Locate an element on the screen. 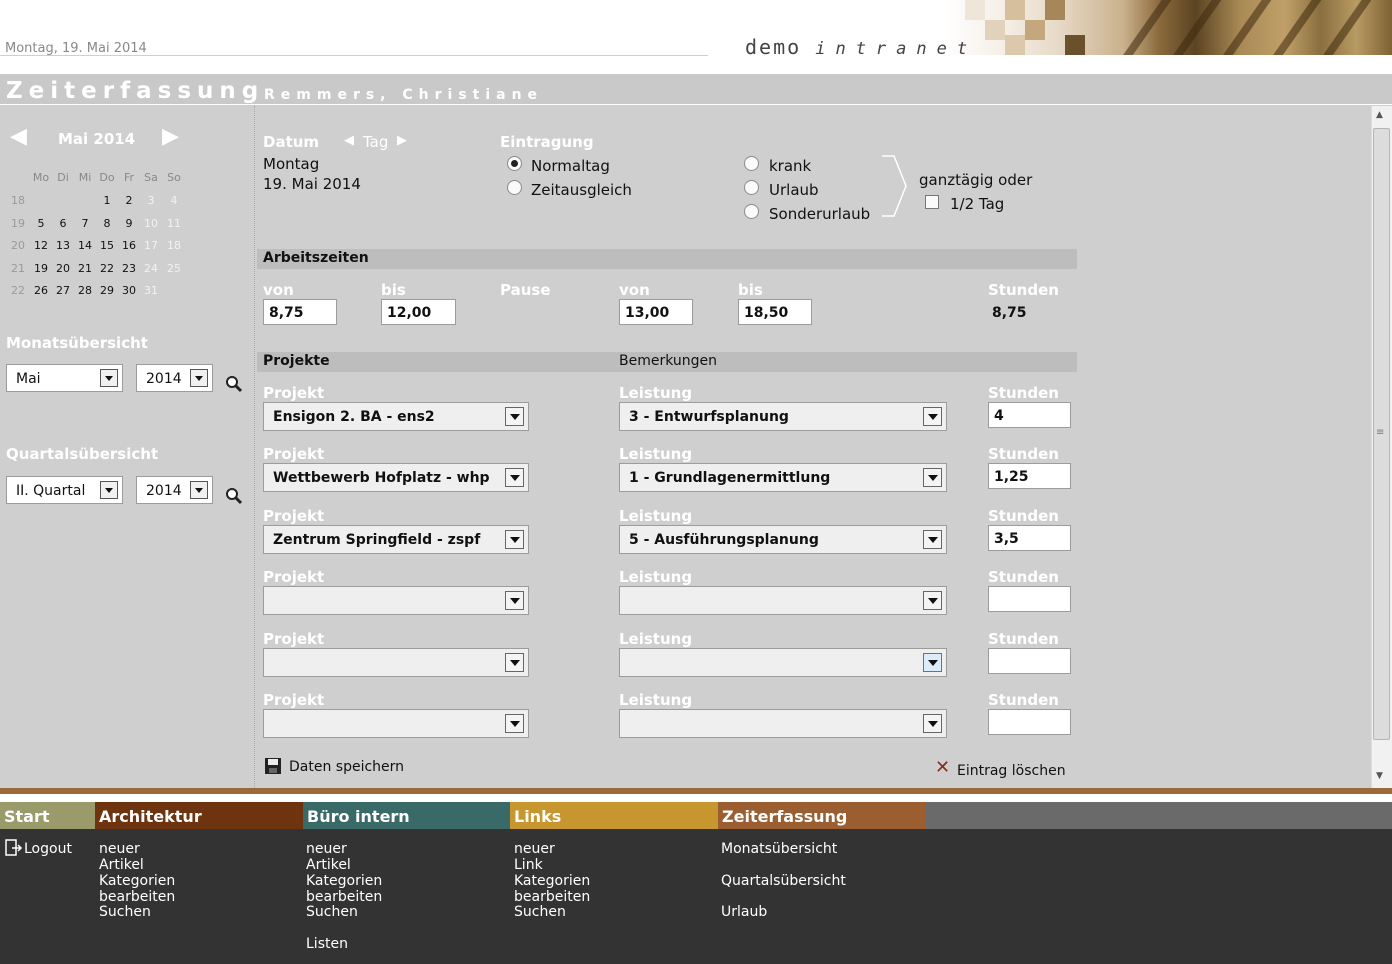 This screenshot has width=1392, height=964. radio-normaltag is located at coordinates (514, 163).